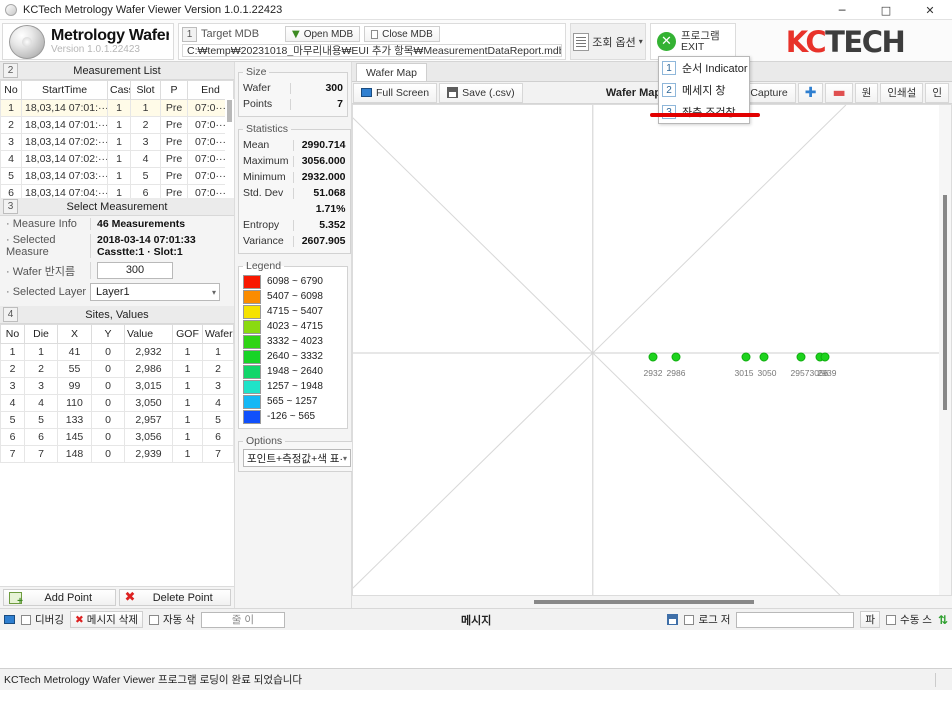 This screenshot has width=952, height=708. Describe the element at coordinates (842, 10) in the screenshot. I see `minimize-button: ─` at that location.